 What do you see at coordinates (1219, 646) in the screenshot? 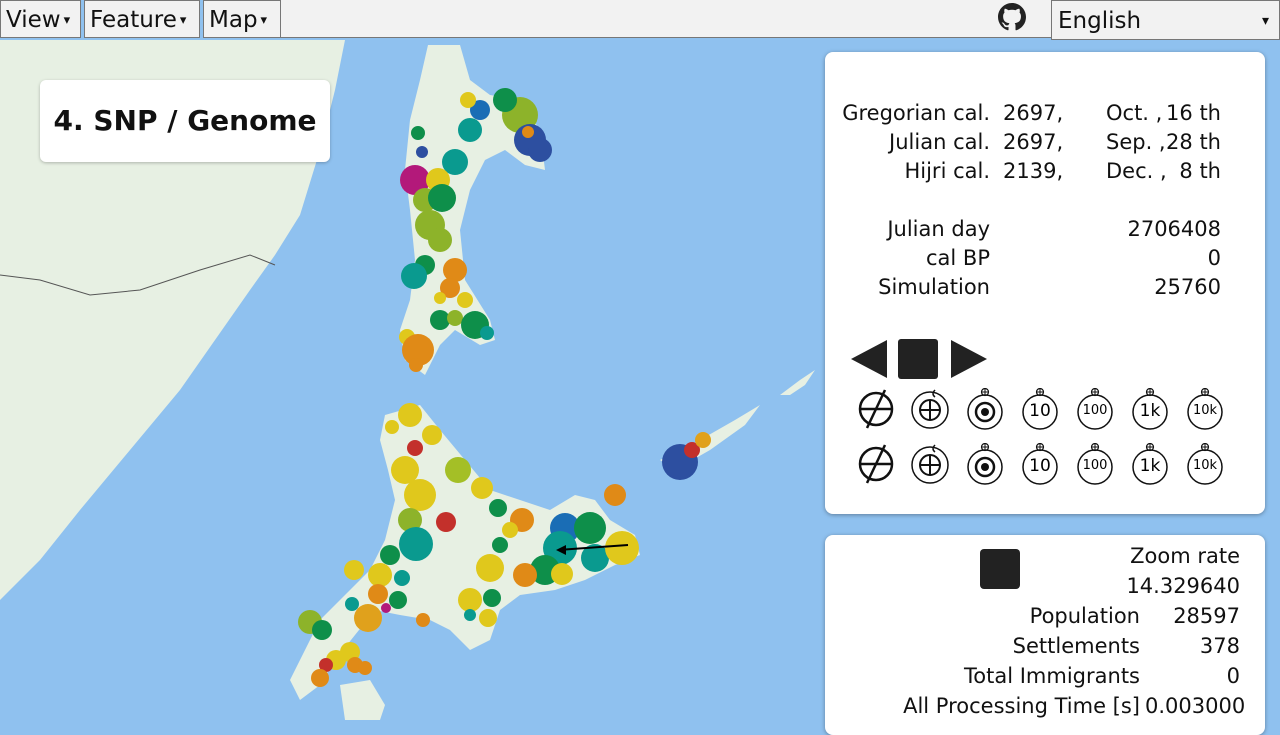
I see `settlements-value: 378` at bounding box center [1219, 646].